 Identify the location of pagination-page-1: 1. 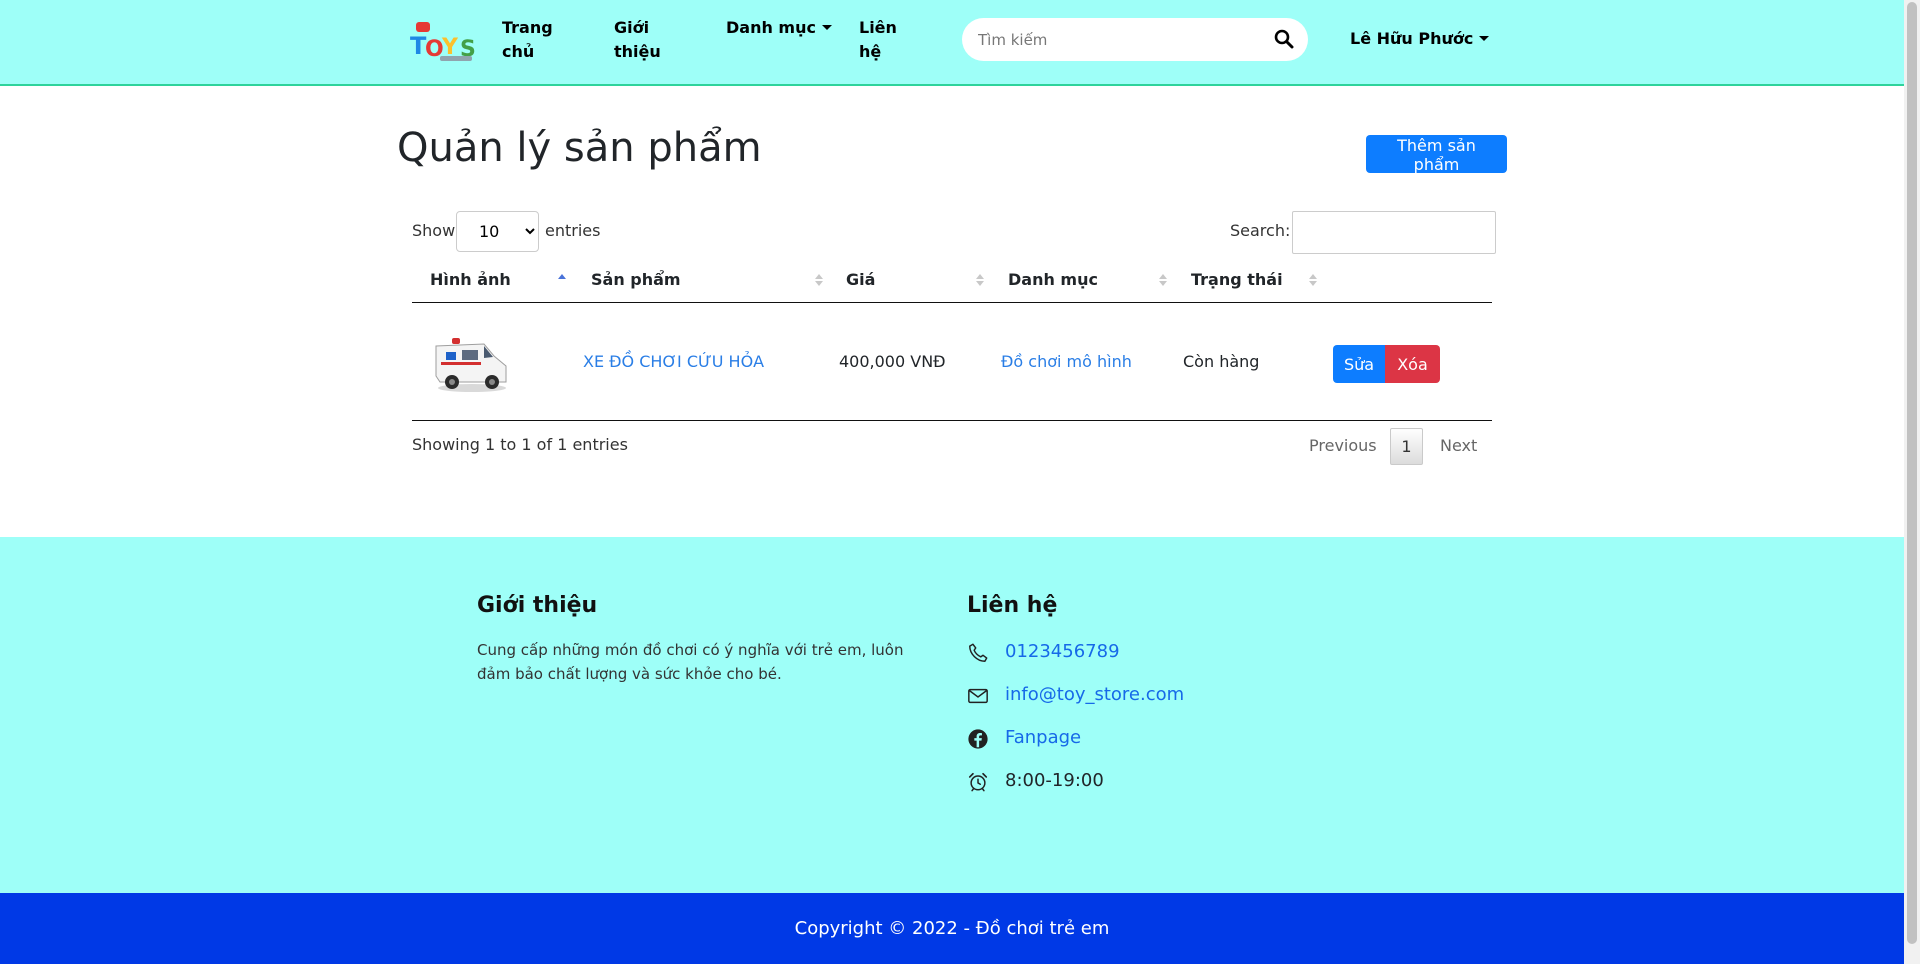
(1406, 446).